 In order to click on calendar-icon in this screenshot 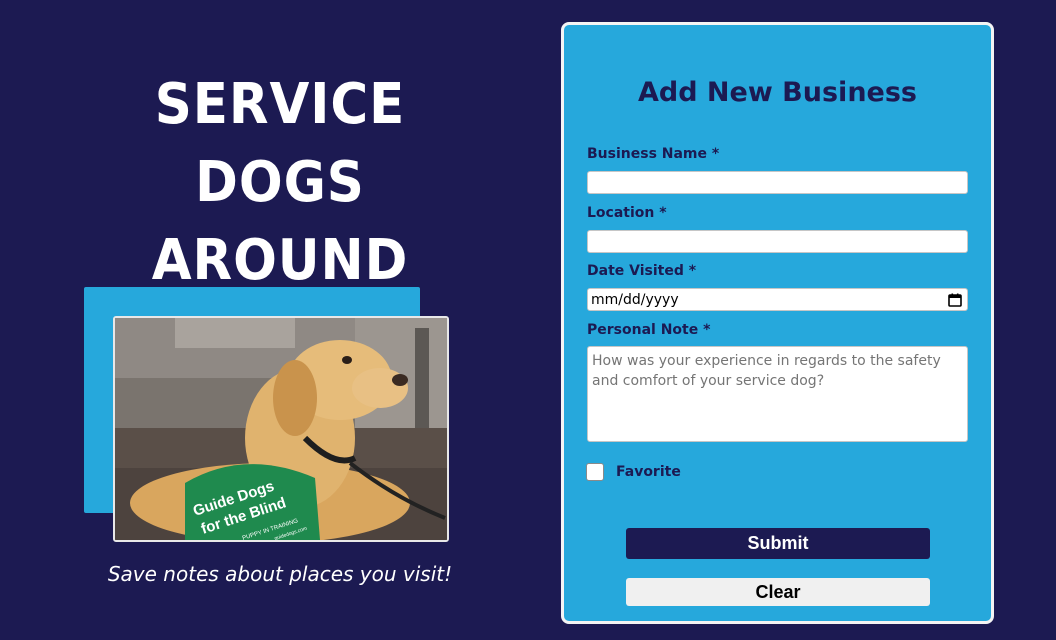, I will do `click(955, 300)`.